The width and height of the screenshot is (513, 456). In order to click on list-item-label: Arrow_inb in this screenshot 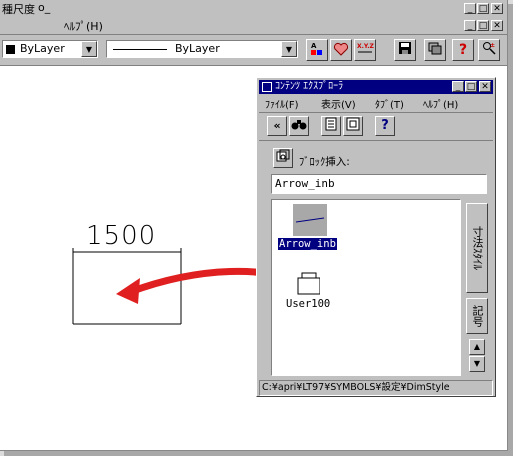, I will do `click(307, 244)`.